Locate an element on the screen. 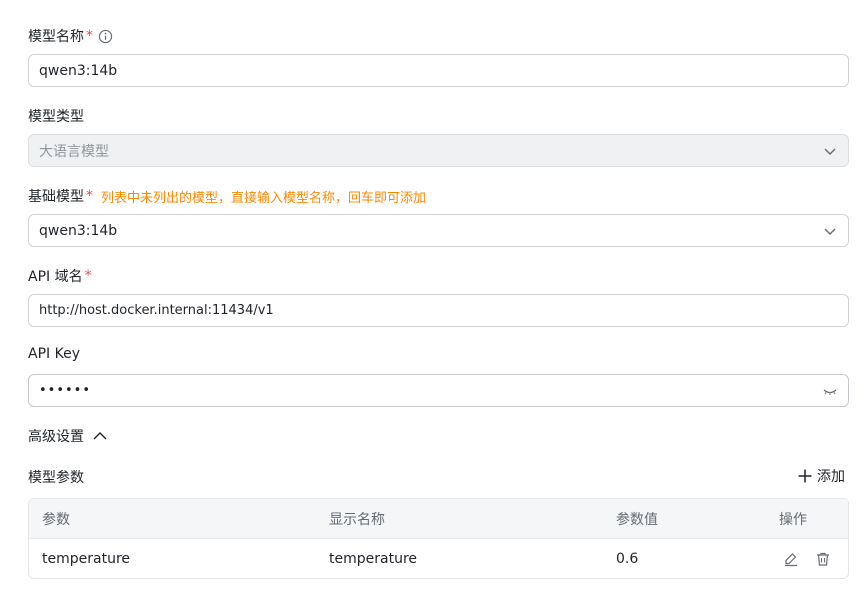  model-type-select: 大语言模型 is located at coordinates (438, 150).